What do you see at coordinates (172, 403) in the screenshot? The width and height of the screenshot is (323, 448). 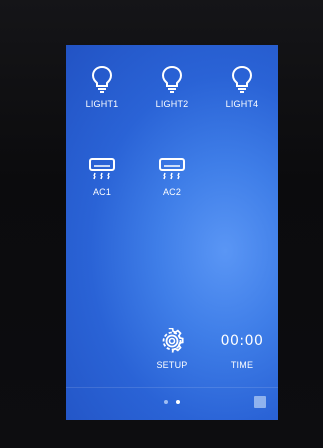 I see `bottom-bar` at bounding box center [172, 403].